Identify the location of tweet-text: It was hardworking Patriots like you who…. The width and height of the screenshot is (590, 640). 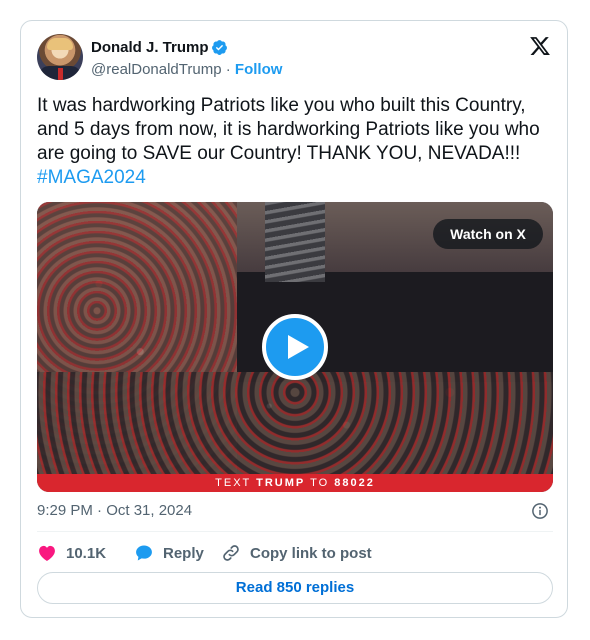
(297, 142).